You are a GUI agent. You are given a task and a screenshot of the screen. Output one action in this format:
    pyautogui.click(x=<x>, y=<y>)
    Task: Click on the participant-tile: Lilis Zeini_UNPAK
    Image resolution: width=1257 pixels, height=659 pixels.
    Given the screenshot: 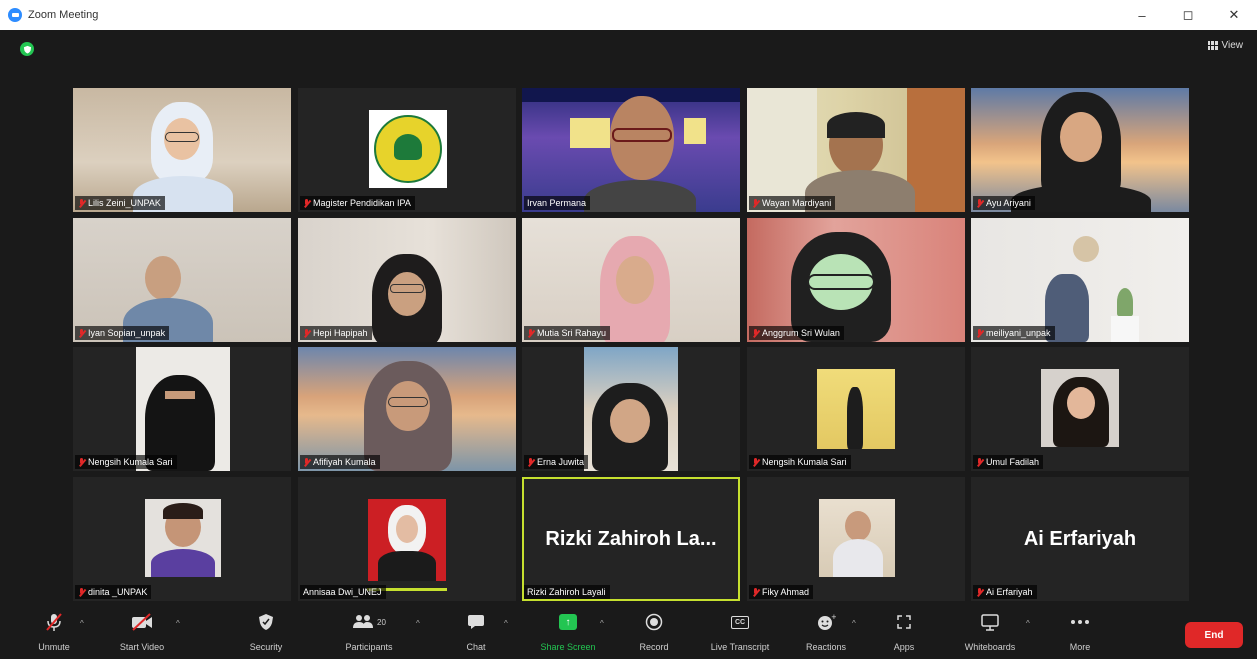 What is the action you would take?
    pyautogui.click(x=182, y=150)
    